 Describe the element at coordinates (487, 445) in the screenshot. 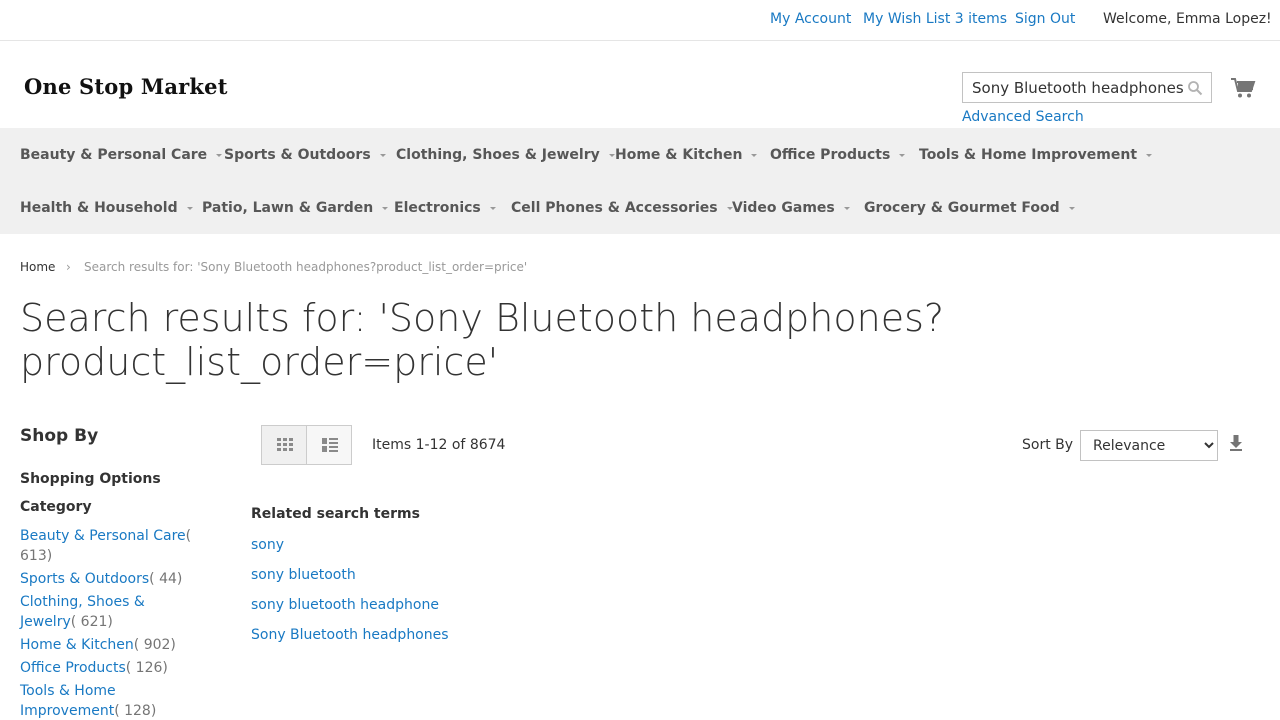

I see `items-total: 8674` at that location.